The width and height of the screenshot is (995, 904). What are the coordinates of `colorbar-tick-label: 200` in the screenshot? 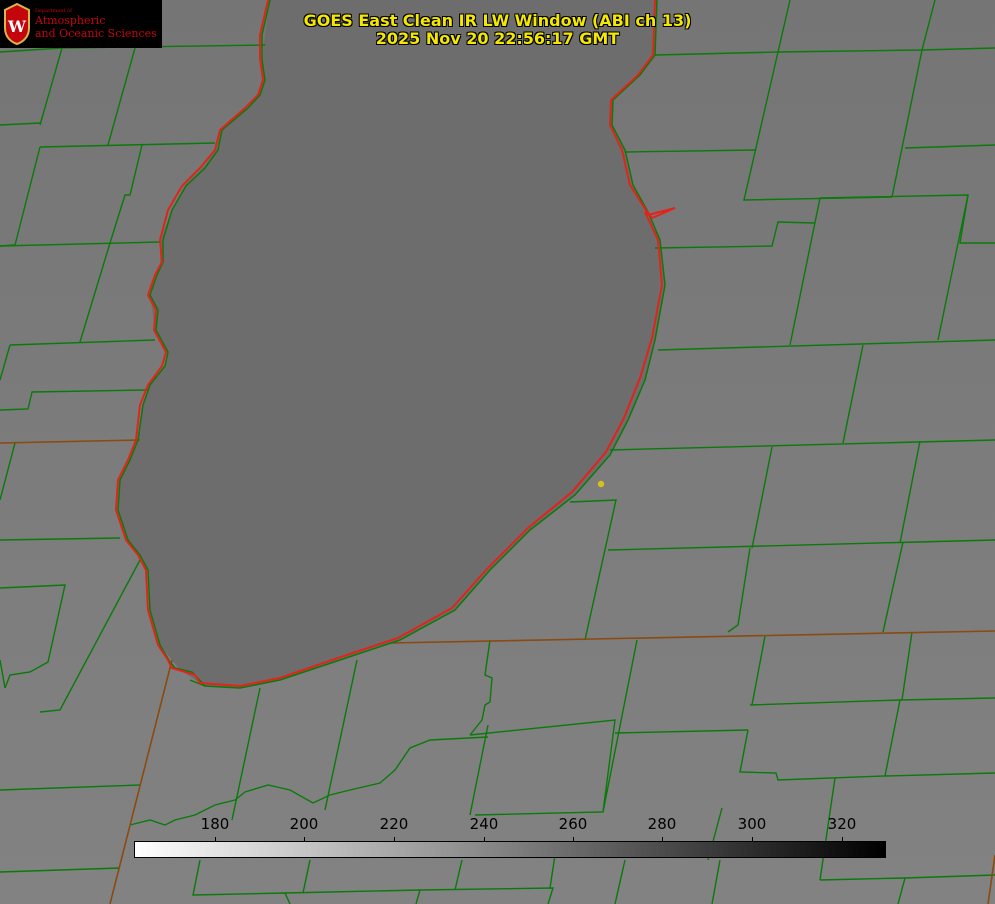 It's located at (304, 824).